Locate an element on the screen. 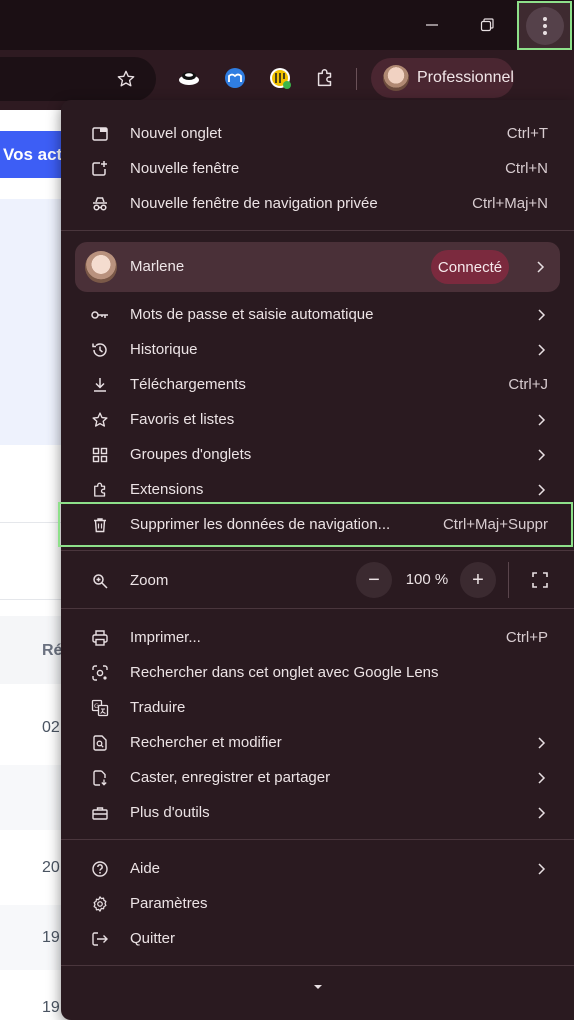  minimize-icon is located at coordinates (432, 25).